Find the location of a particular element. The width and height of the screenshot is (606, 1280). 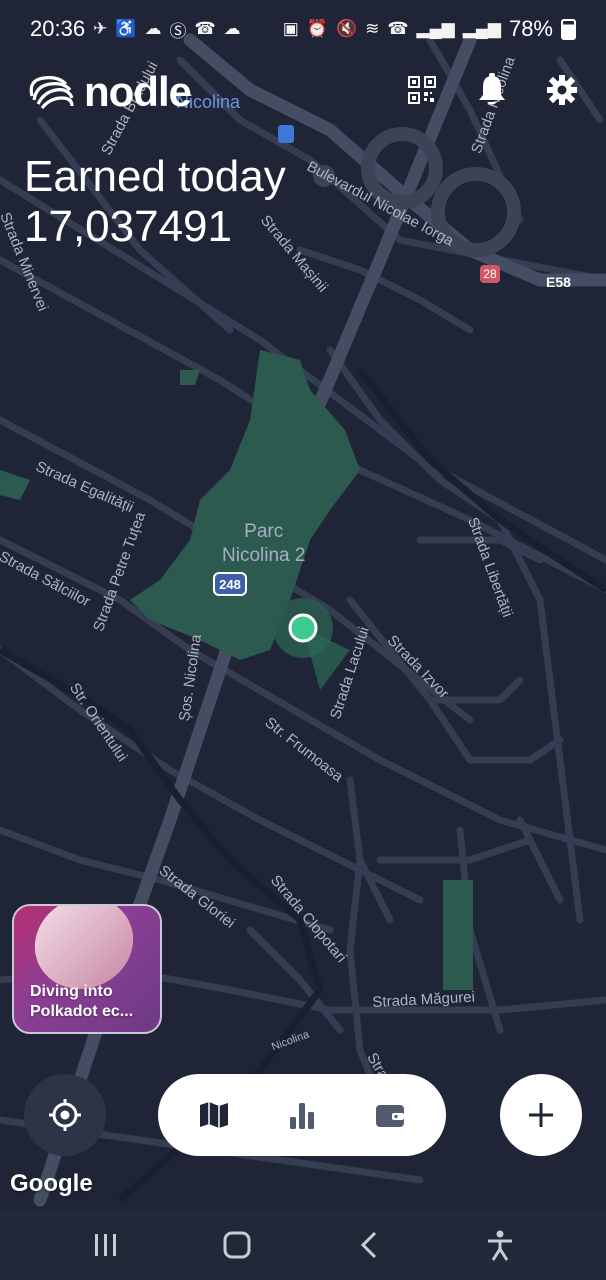

settings-button is located at coordinates (562, 90).